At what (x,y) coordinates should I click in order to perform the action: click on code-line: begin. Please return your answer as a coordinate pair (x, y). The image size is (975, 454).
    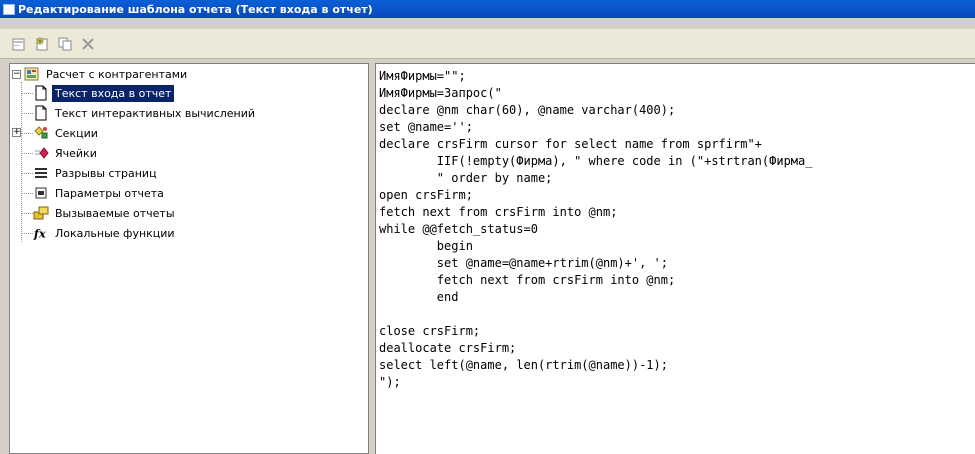
    Looking at the image, I should click on (426, 246).